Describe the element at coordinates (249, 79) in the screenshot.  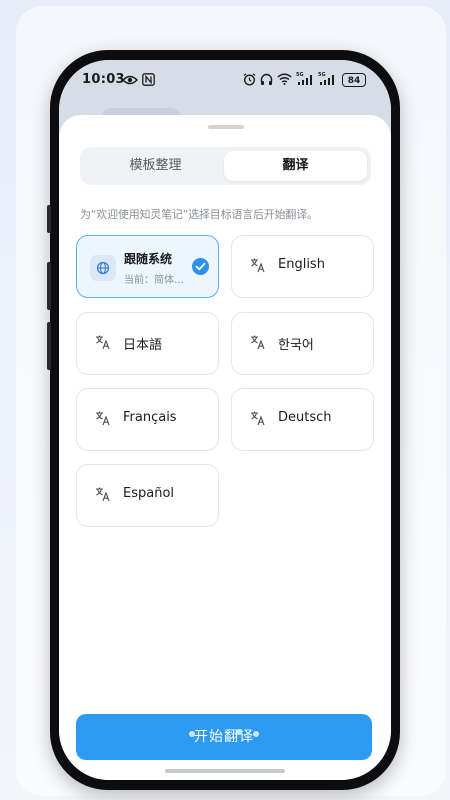
I see `alarm-icon` at that location.